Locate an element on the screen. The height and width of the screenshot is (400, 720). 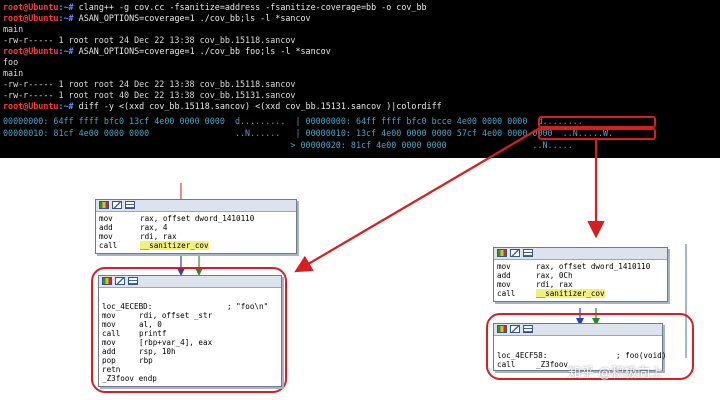
asm-args: rsp, 10h is located at coordinates (157, 351).